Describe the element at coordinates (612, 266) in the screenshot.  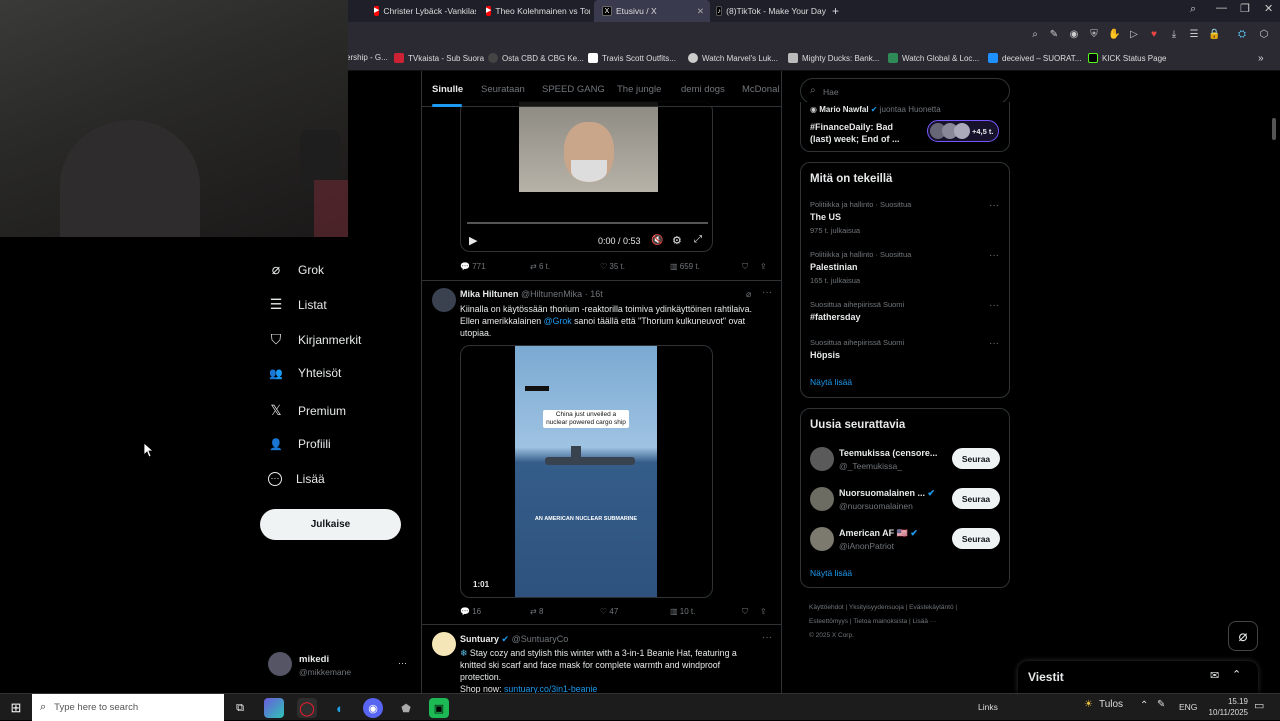
I see `like-button: ♡ 35 t.` at that location.